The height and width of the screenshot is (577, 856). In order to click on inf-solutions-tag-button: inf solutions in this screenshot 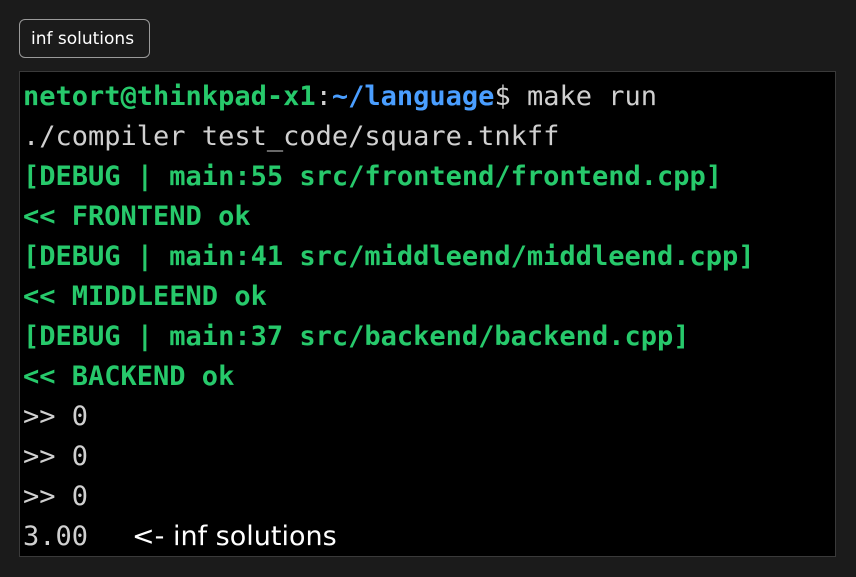, I will do `click(84, 38)`.